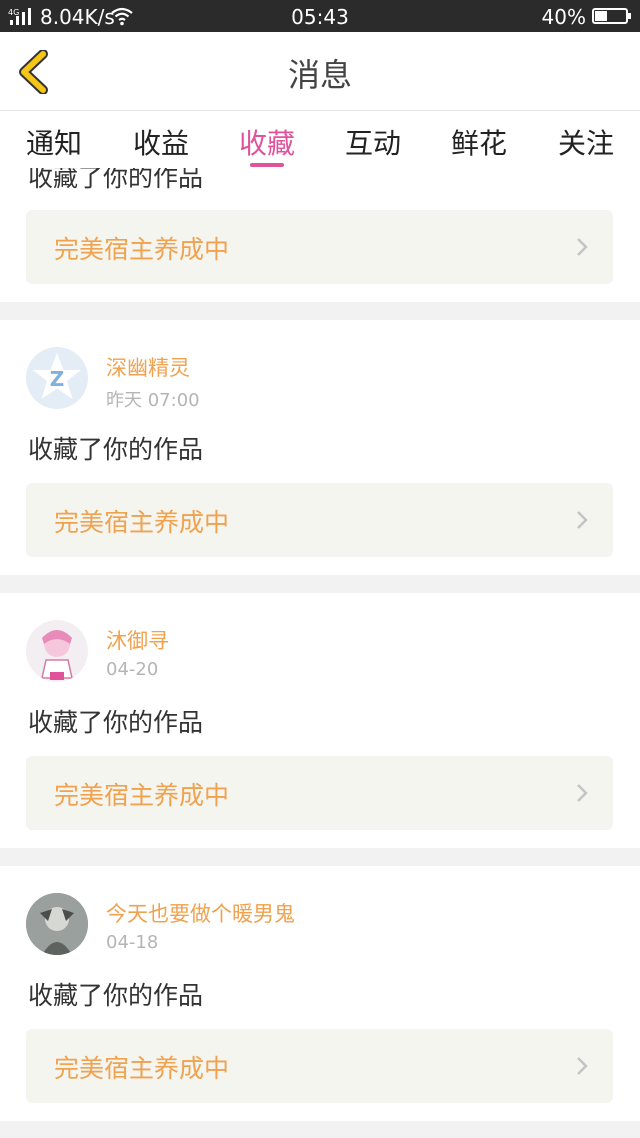 This screenshot has height=1138, width=640. I want to click on avatar: Z, so click(57, 378).